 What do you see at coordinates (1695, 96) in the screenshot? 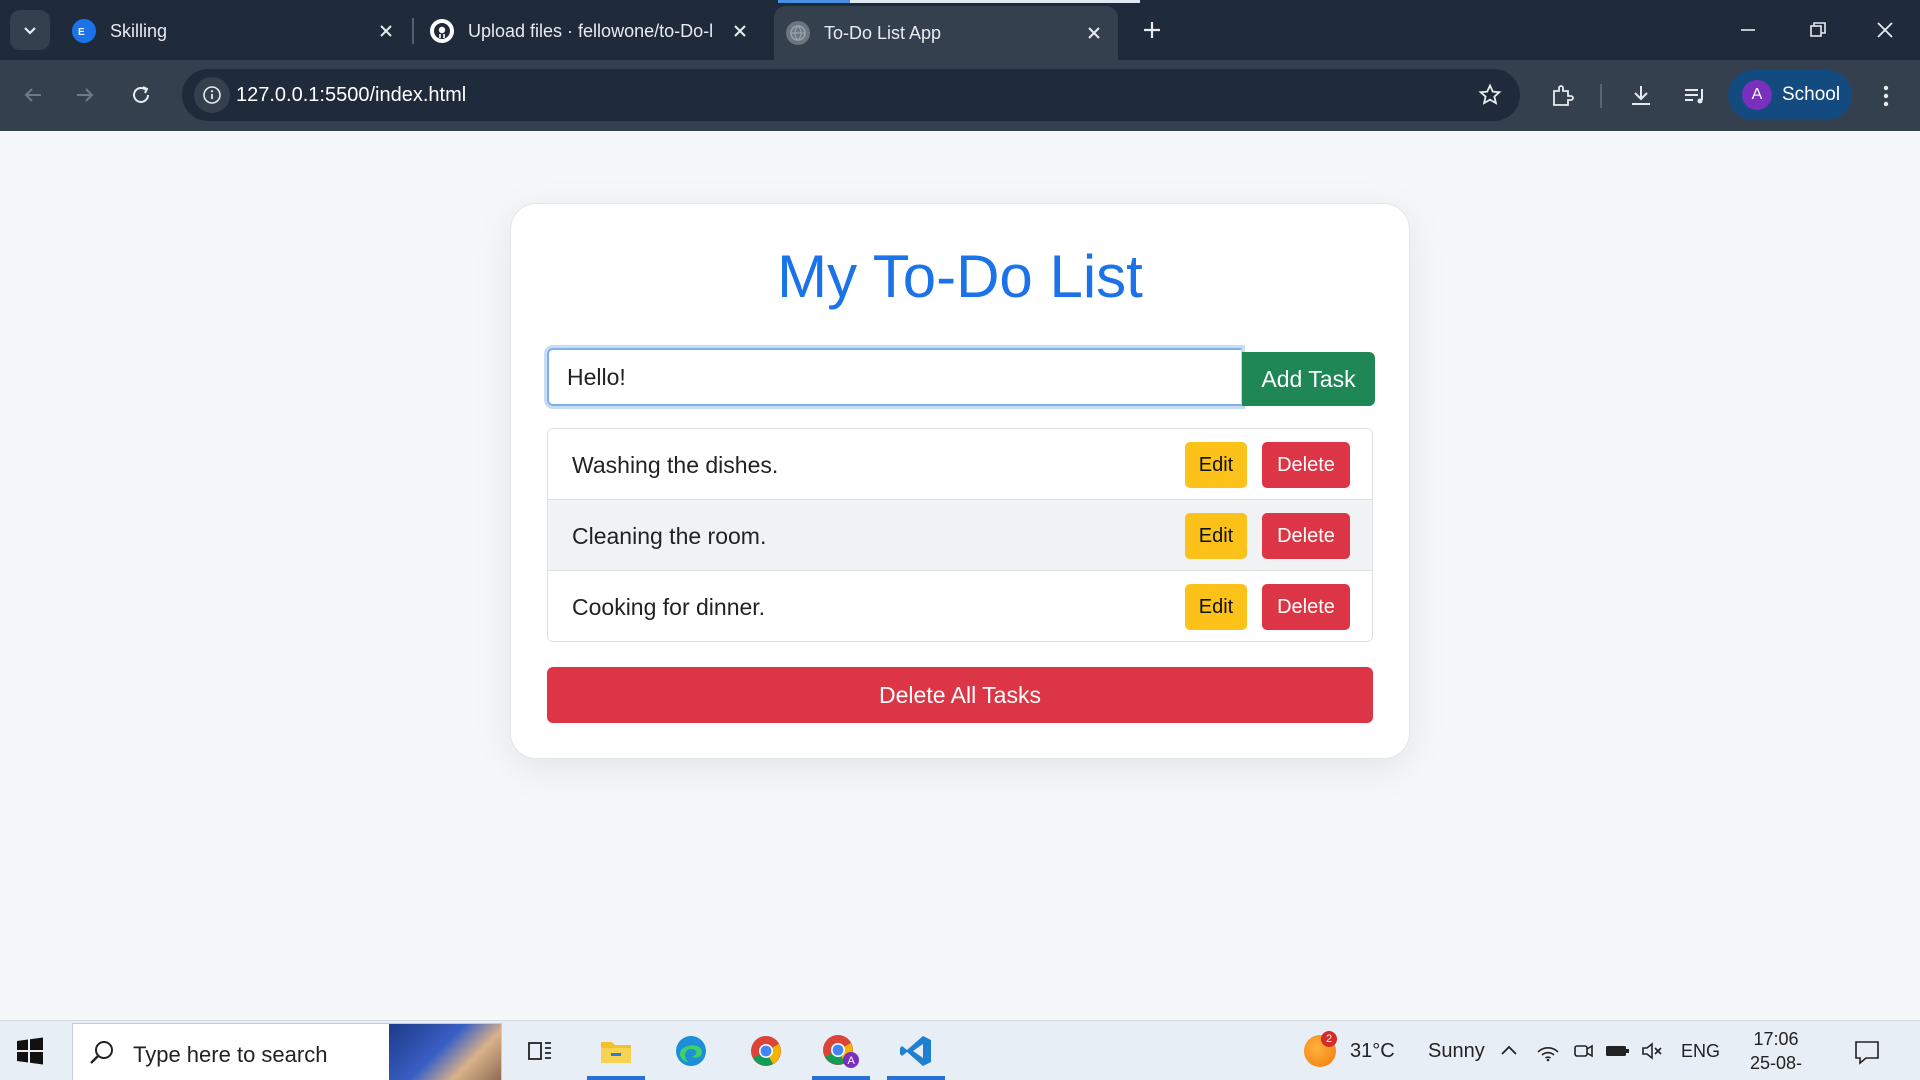
I see `media-control-icon` at bounding box center [1695, 96].